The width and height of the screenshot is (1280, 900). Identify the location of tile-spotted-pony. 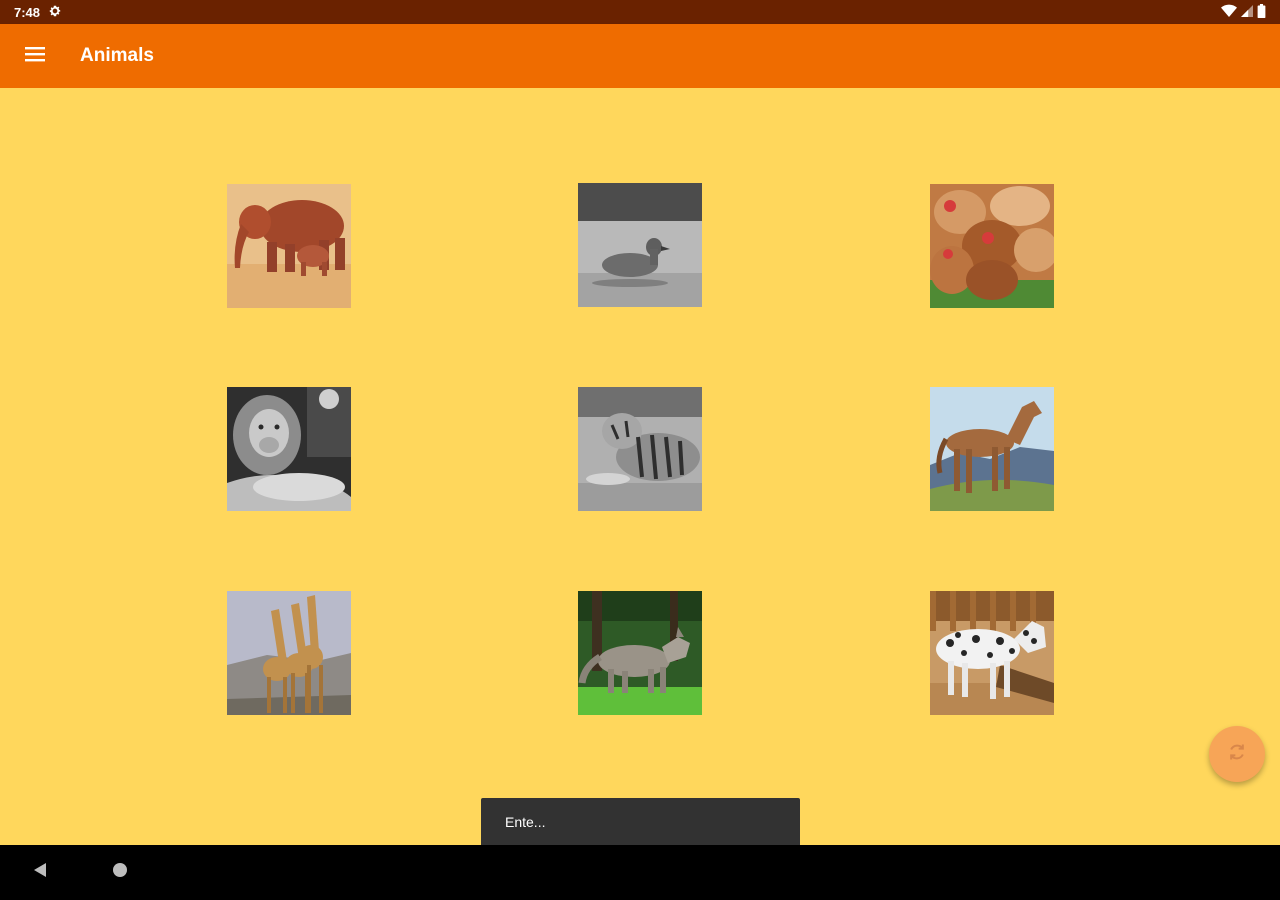
(992, 653).